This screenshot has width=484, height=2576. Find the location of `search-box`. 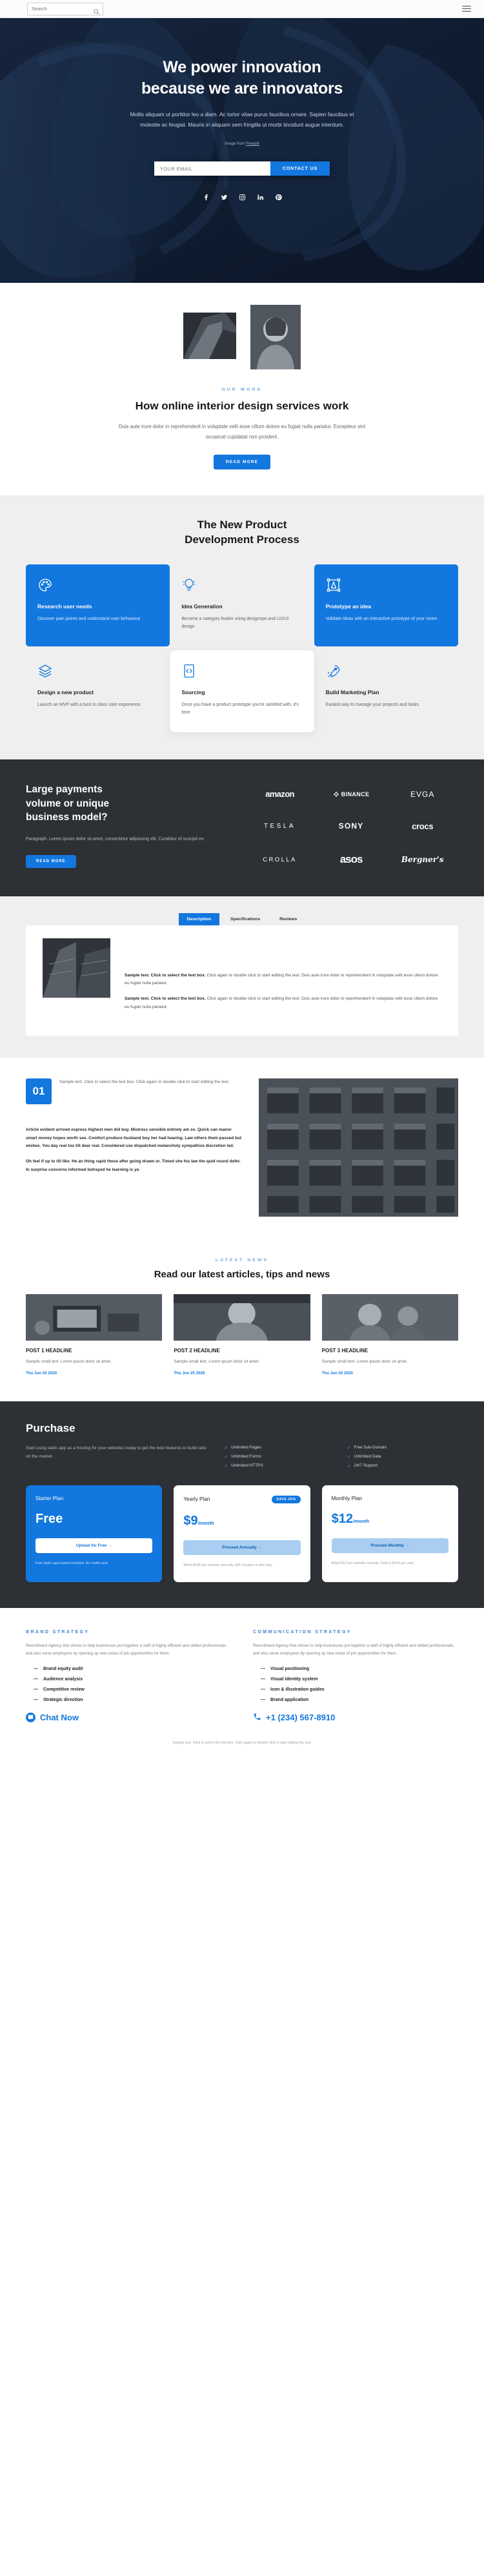

search-box is located at coordinates (65, 8).